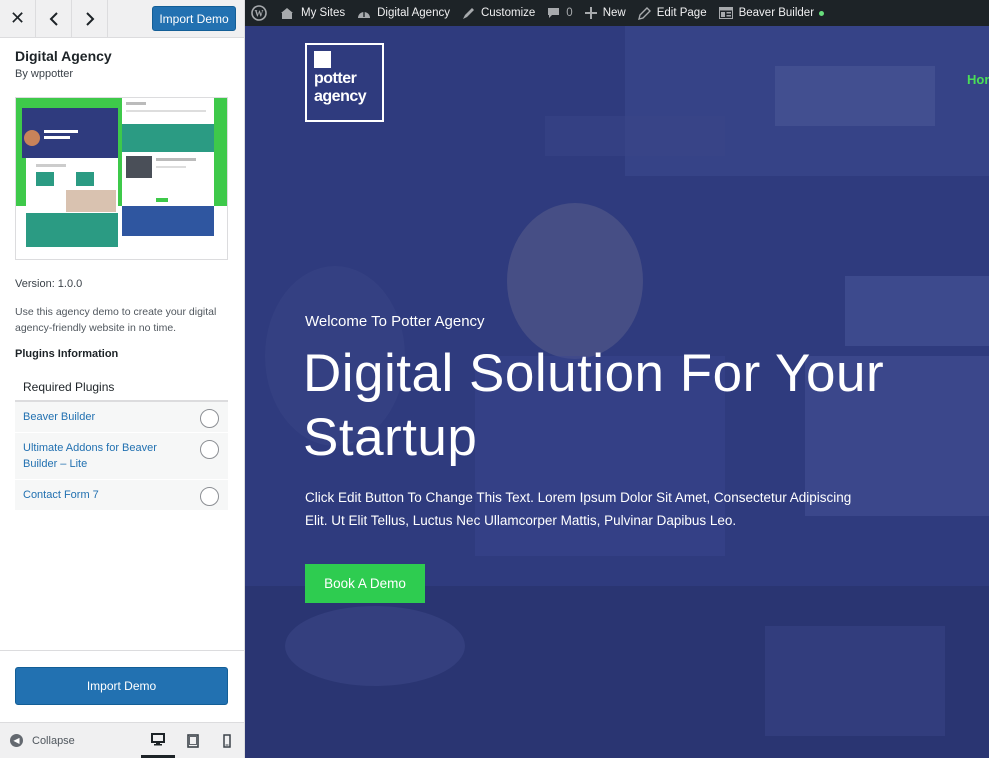 The height and width of the screenshot is (758, 989). Describe the element at coordinates (122, 740) in the screenshot. I see `sidebar-footer: ◀ Collapse` at that location.